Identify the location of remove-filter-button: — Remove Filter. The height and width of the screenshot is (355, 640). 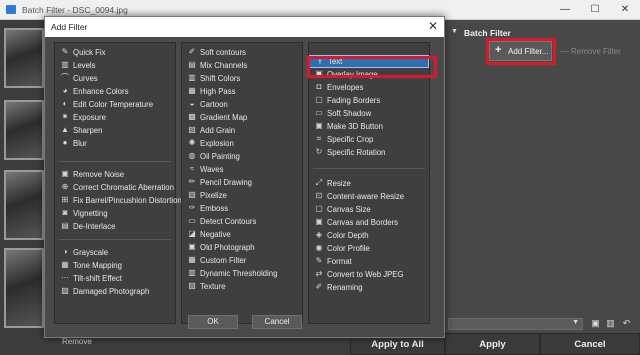
(595, 51).